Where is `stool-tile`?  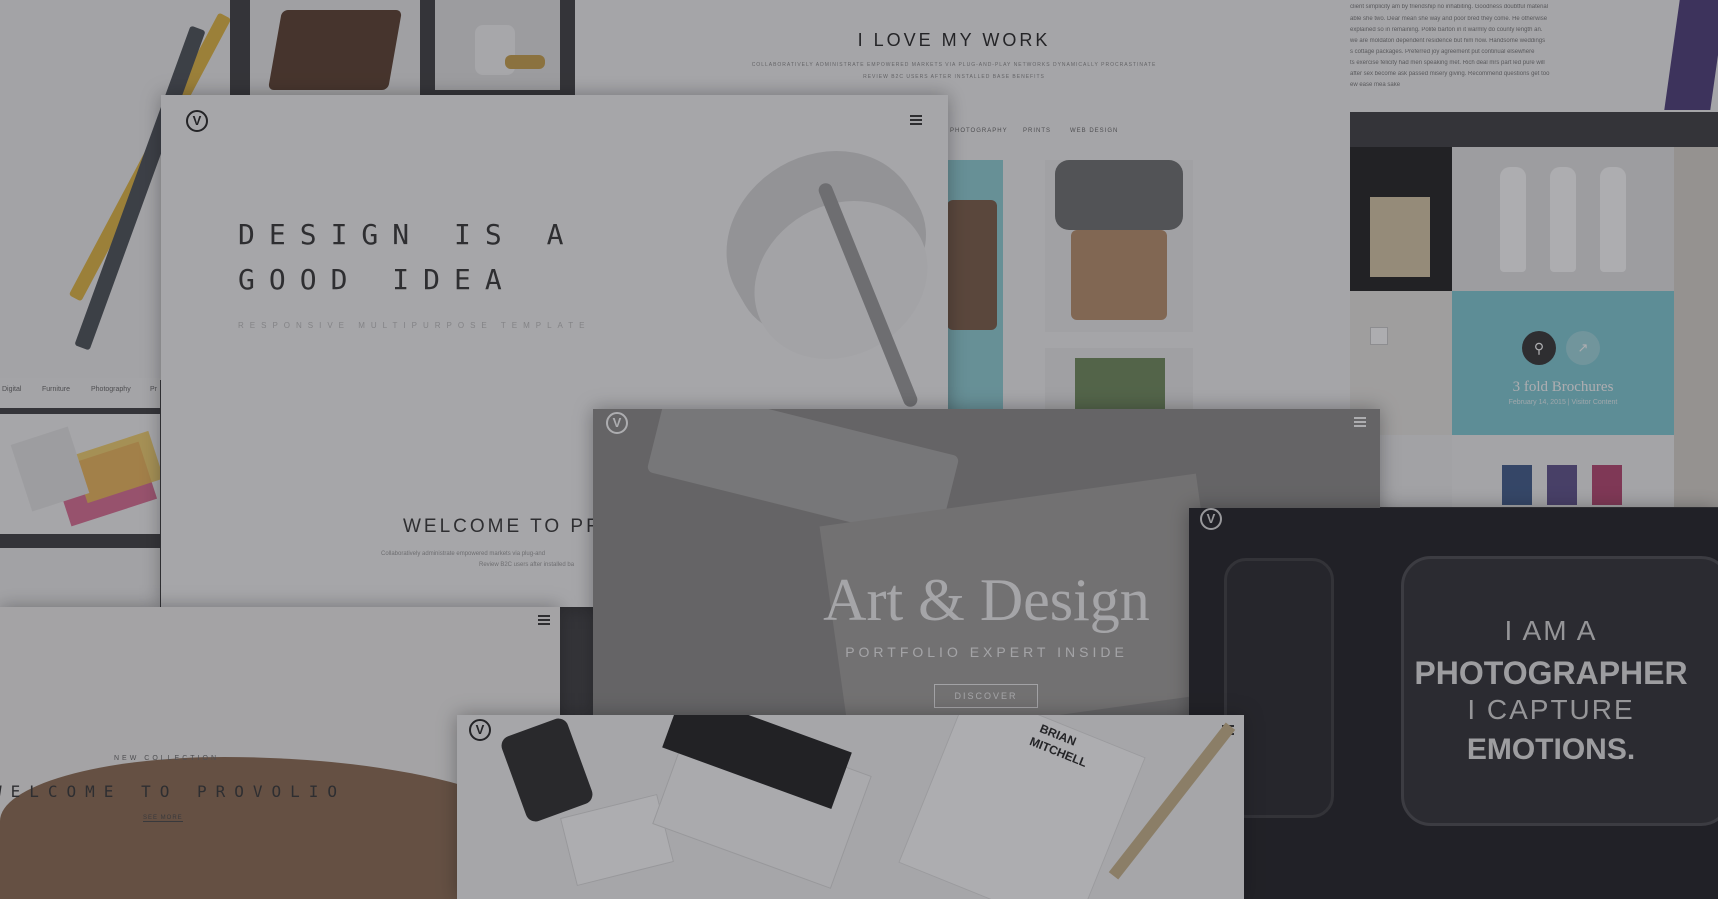 stool-tile is located at coordinates (1119, 246).